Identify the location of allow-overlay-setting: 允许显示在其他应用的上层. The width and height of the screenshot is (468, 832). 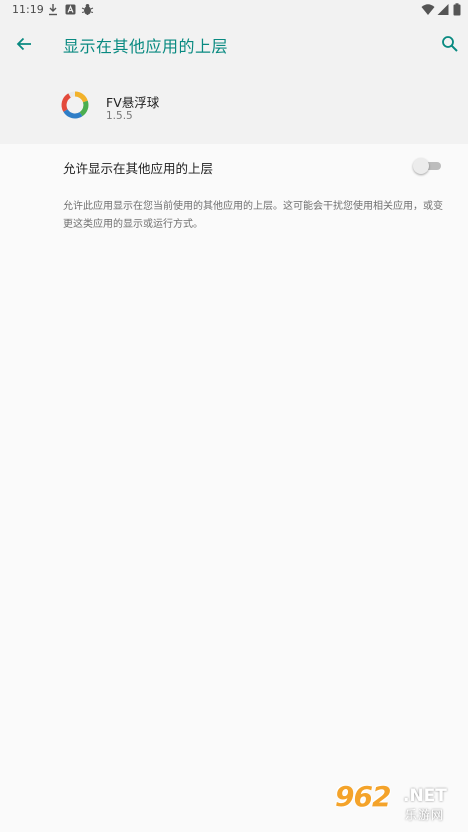
(234, 166).